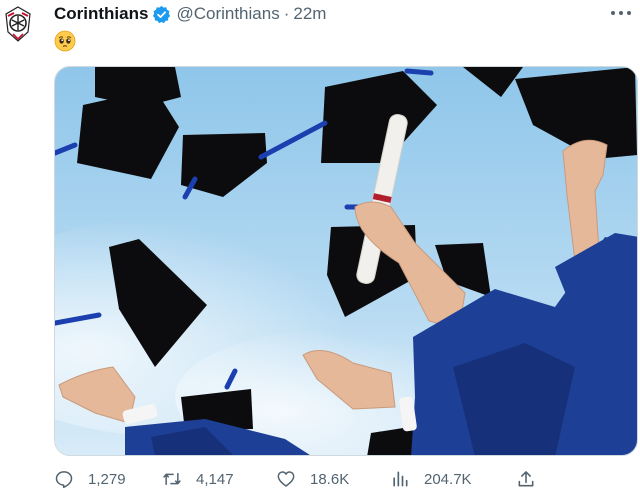 This screenshot has height=494, width=640. I want to click on views-button: 204.7K, so click(431, 479).